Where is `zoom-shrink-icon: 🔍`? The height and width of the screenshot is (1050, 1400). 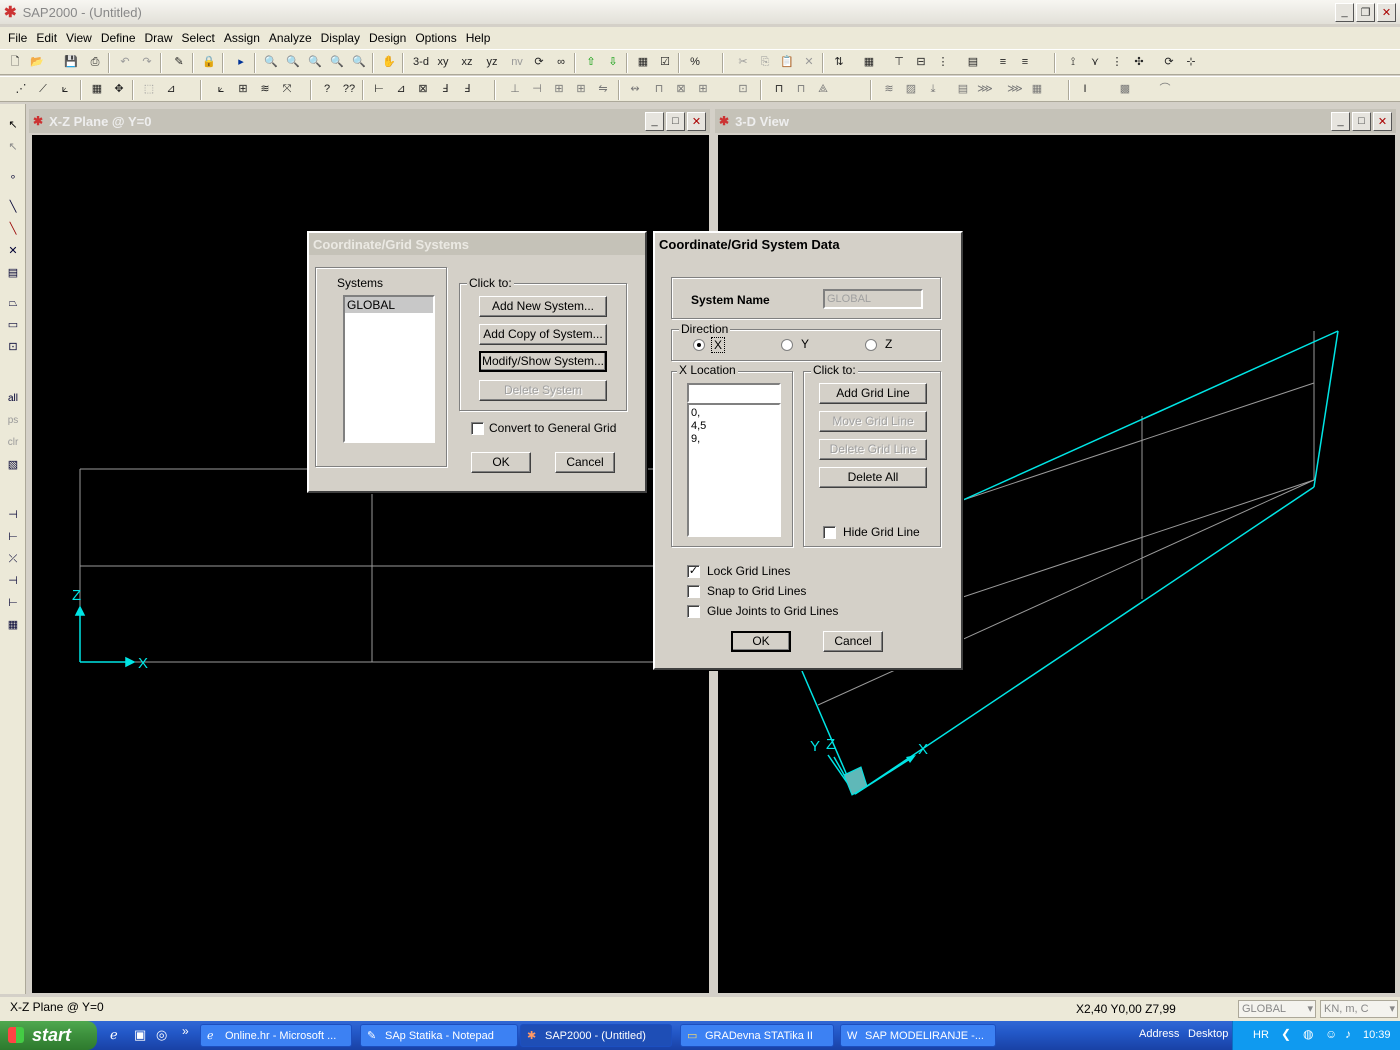 zoom-shrink-icon: 🔍 is located at coordinates (359, 62).